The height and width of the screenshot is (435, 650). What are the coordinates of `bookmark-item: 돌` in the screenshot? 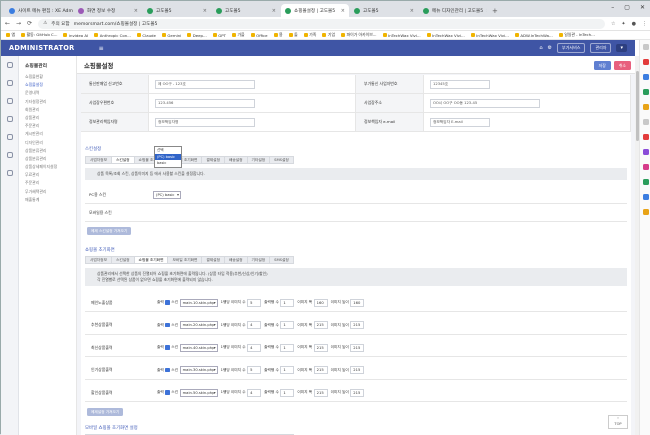 It's located at (293, 35).